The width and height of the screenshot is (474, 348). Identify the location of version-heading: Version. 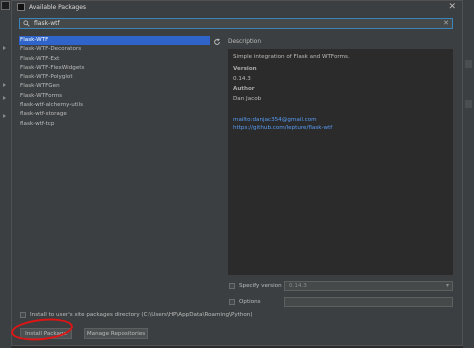
(245, 69).